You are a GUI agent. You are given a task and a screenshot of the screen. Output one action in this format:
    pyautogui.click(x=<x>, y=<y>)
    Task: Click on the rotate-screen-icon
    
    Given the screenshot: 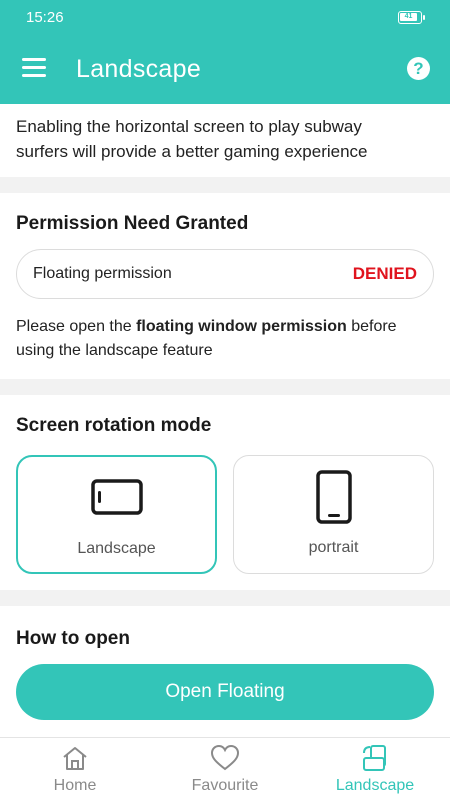 What is the action you would take?
    pyautogui.click(x=374, y=758)
    